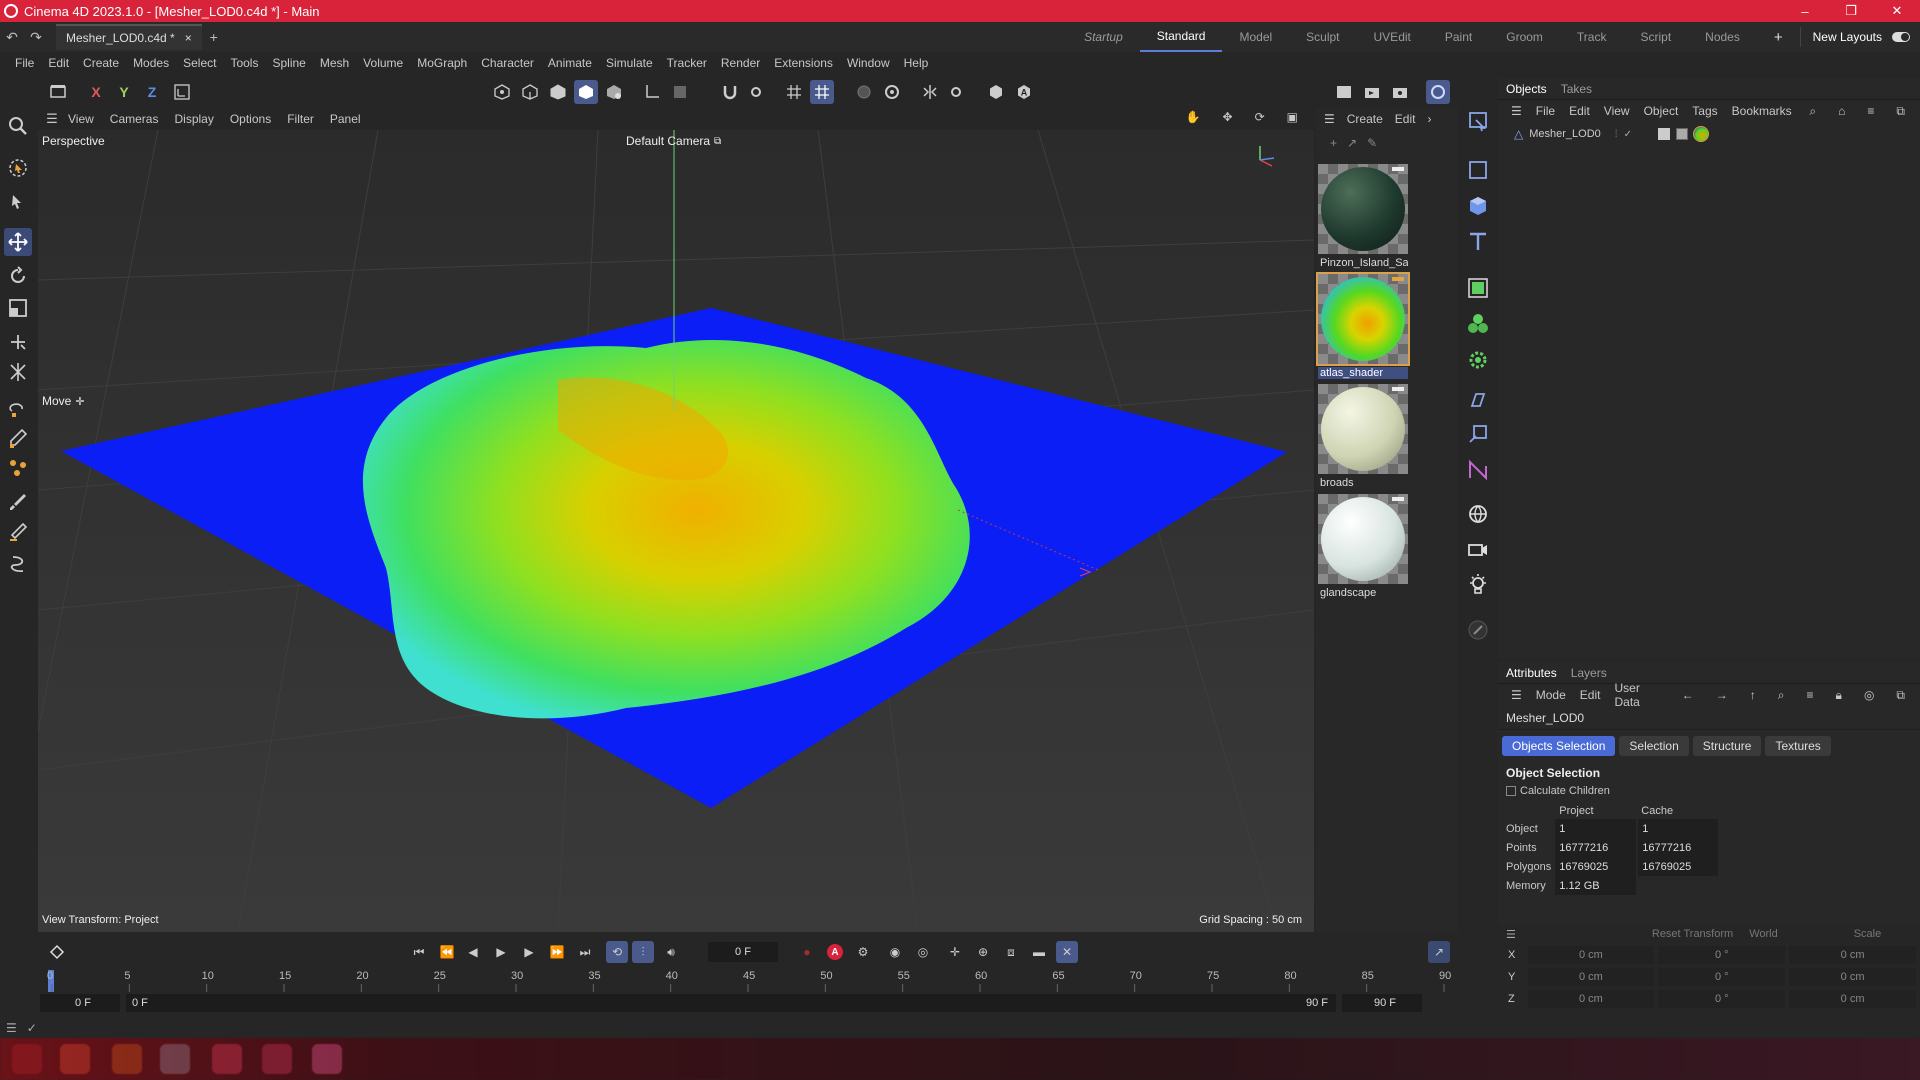 The width and height of the screenshot is (1920, 1080). Describe the element at coordinates (507, 63) in the screenshot. I see `menu-character: Character` at that location.